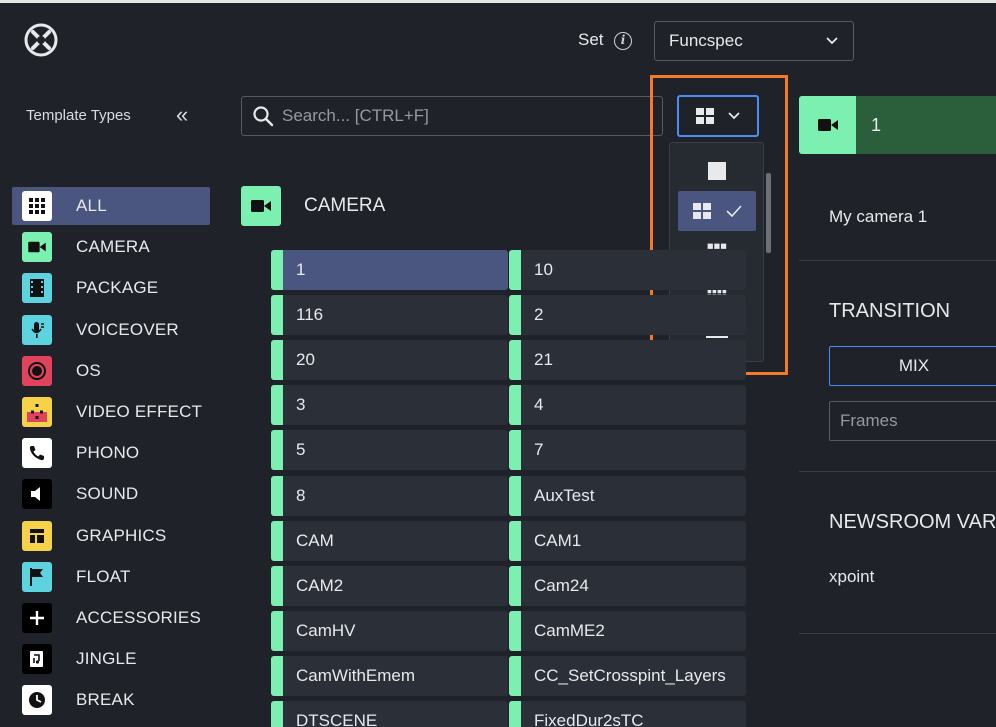 The image size is (996, 727). I want to click on speaker-icon, so click(37, 494).